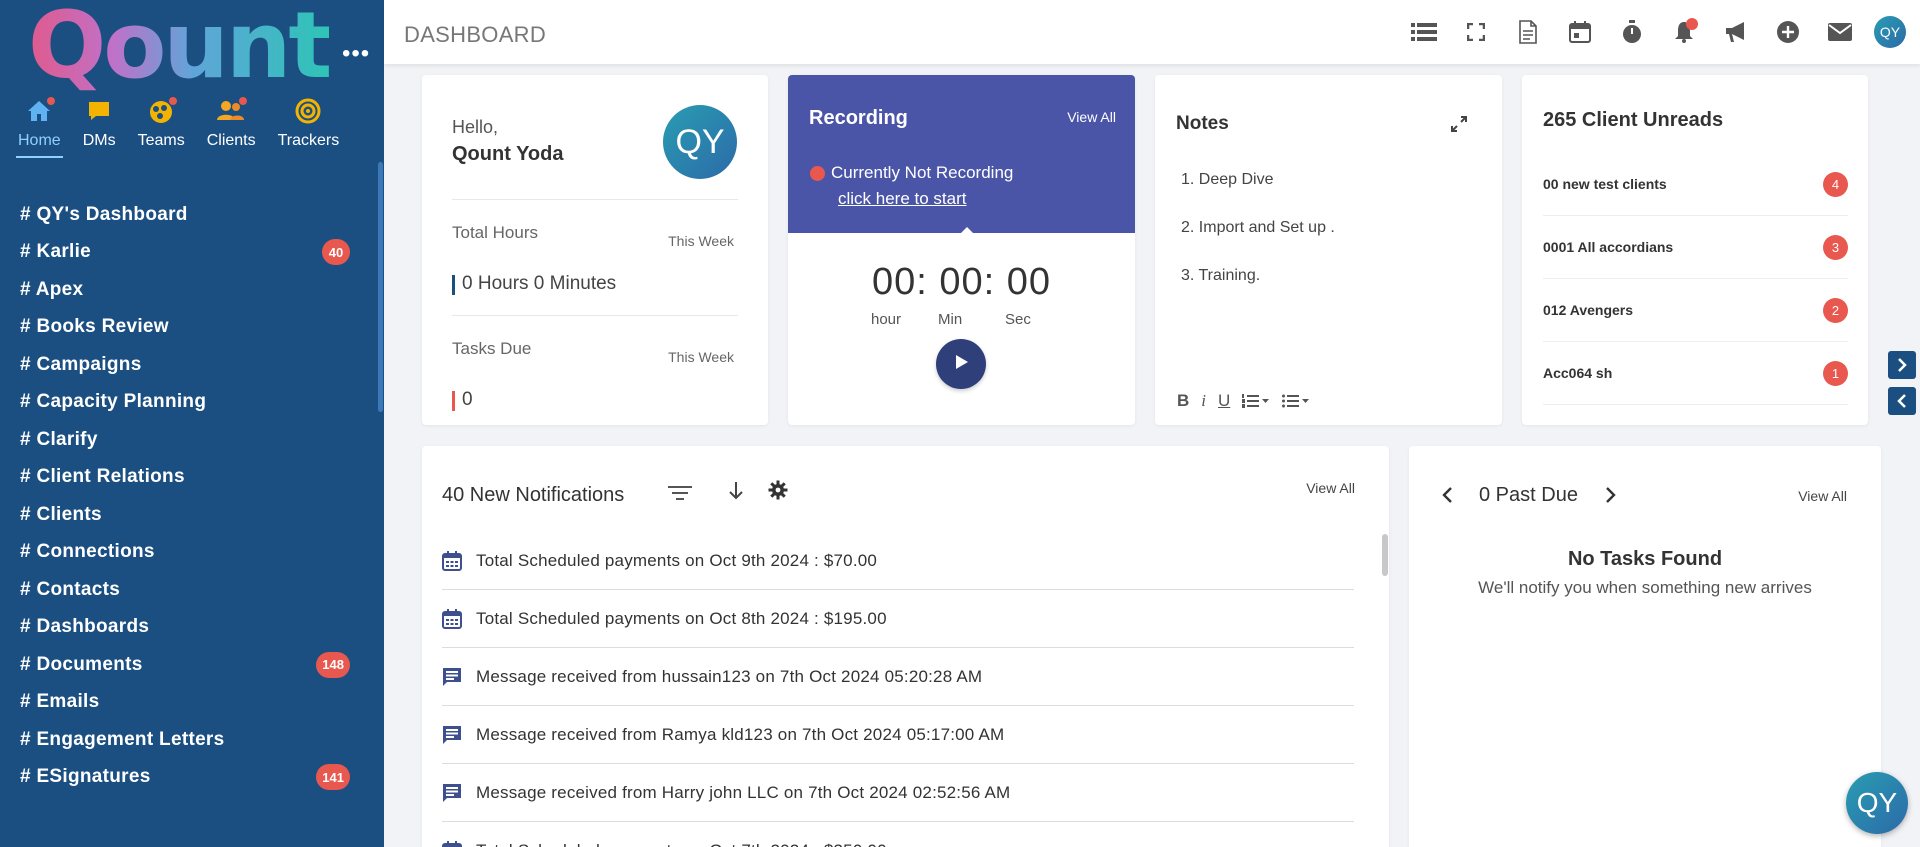  Describe the element at coordinates (189, 628) in the screenshot. I see `channel-item: # Dashboards` at that location.